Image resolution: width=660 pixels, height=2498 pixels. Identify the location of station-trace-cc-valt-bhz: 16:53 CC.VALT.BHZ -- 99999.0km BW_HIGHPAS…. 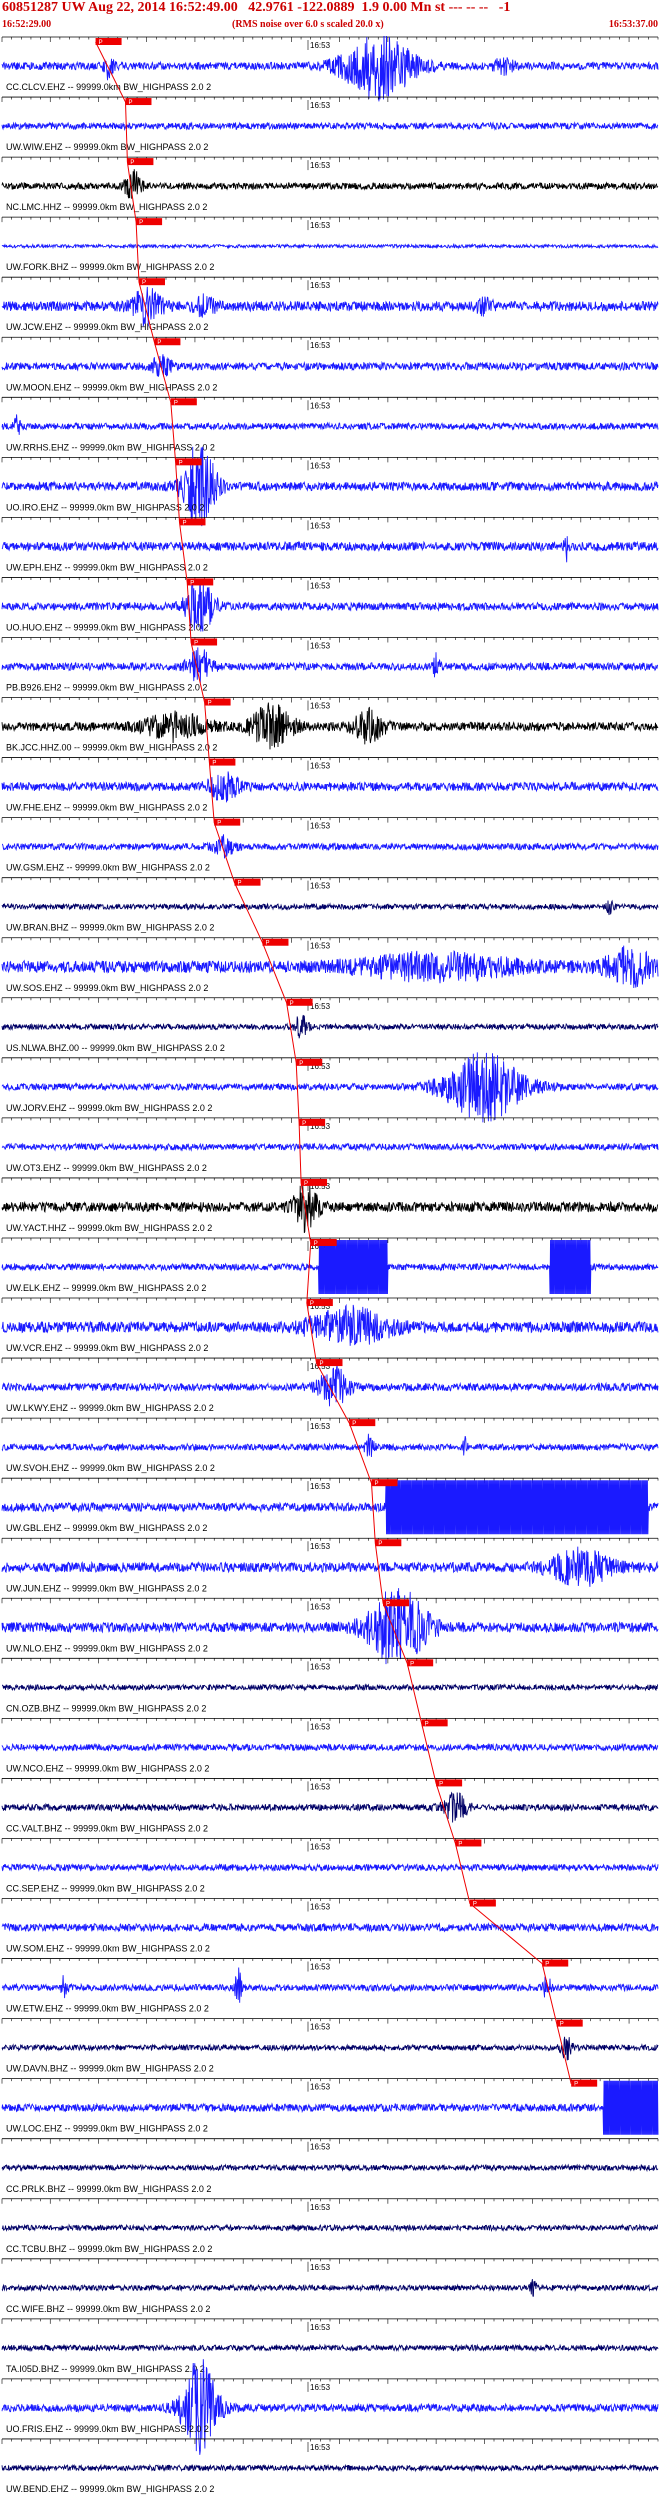
(330, 1805).